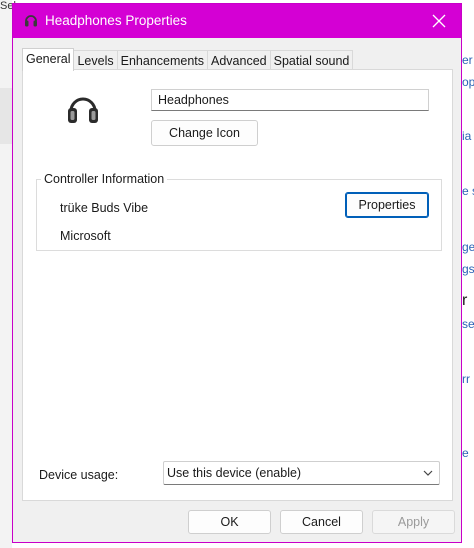  Describe the element at coordinates (468, 269) in the screenshot. I see `background-link: gs` at that location.